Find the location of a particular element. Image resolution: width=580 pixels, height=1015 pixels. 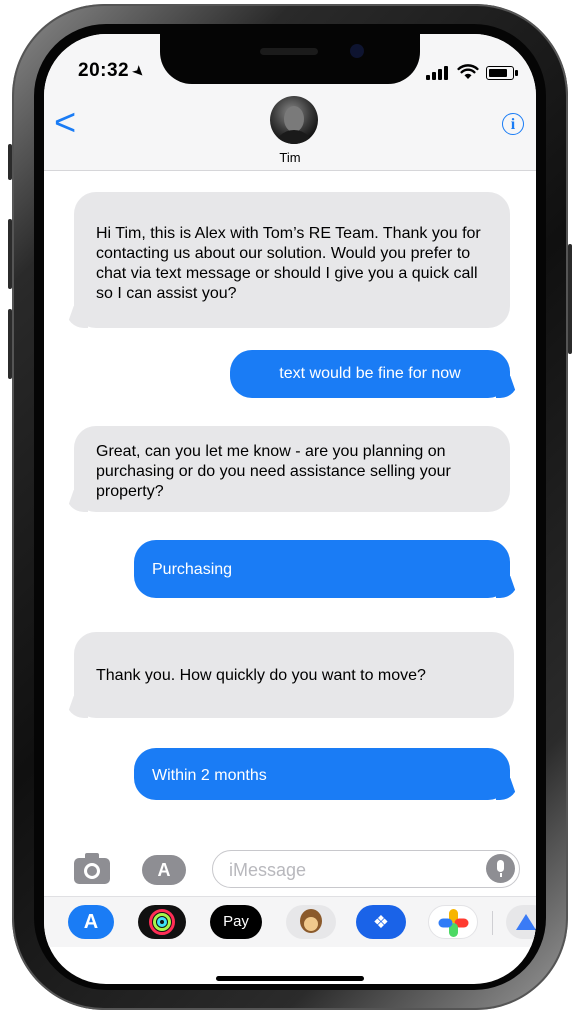

mute-switch is located at coordinates (10, 162).